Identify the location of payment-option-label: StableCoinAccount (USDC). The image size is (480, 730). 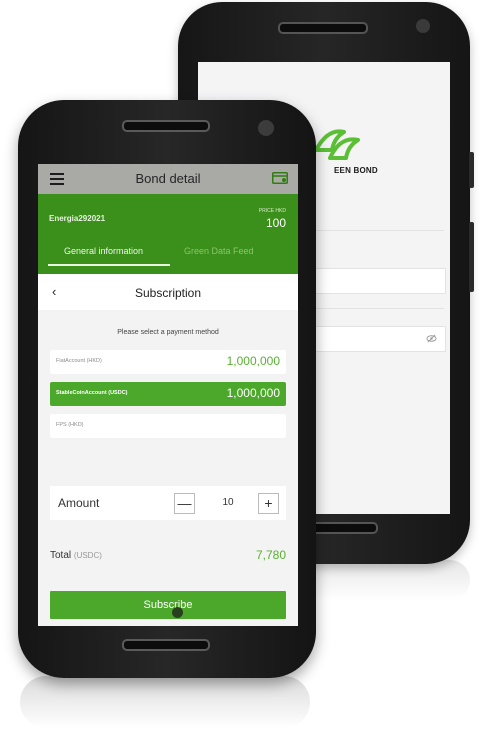
(92, 393).